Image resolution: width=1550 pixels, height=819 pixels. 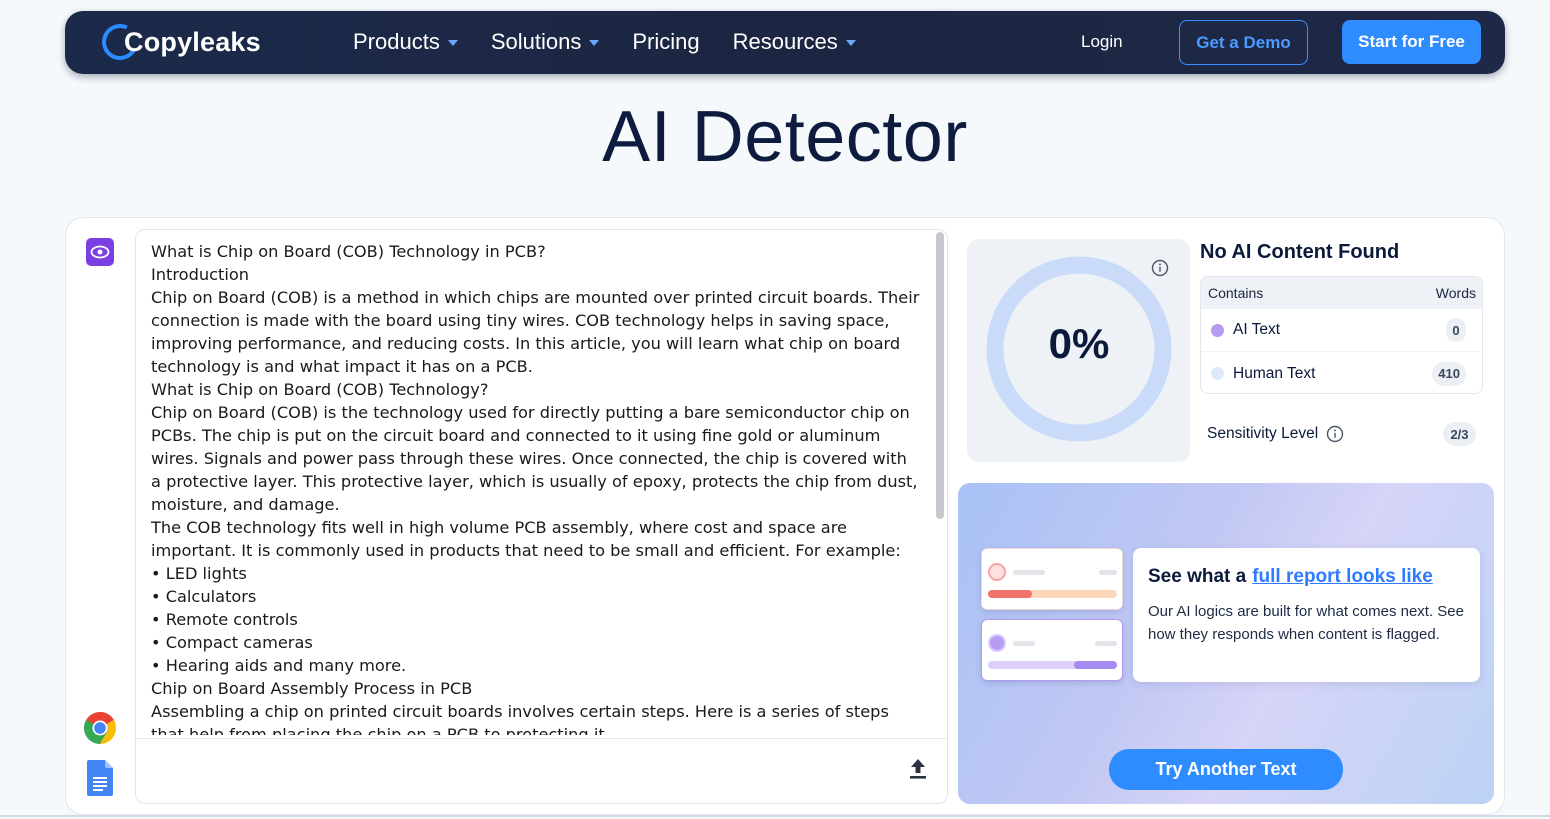 What do you see at coordinates (1217, 373) in the screenshot?
I see `human-dot-icon` at bounding box center [1217, 373].